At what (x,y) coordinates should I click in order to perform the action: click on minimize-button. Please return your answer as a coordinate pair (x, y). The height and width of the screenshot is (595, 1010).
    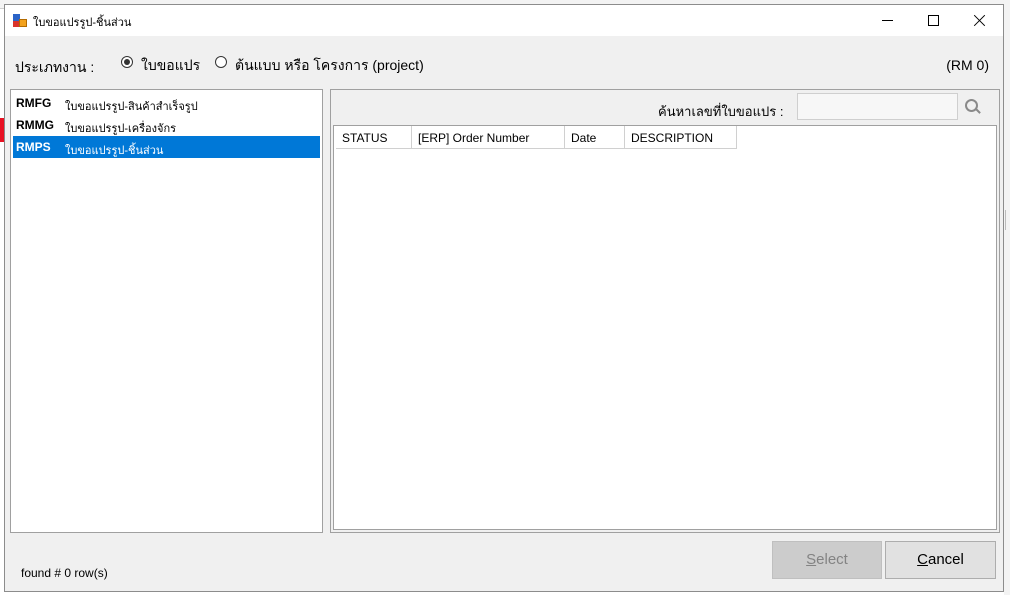
    Looking at the image, I should click on (888, 20).